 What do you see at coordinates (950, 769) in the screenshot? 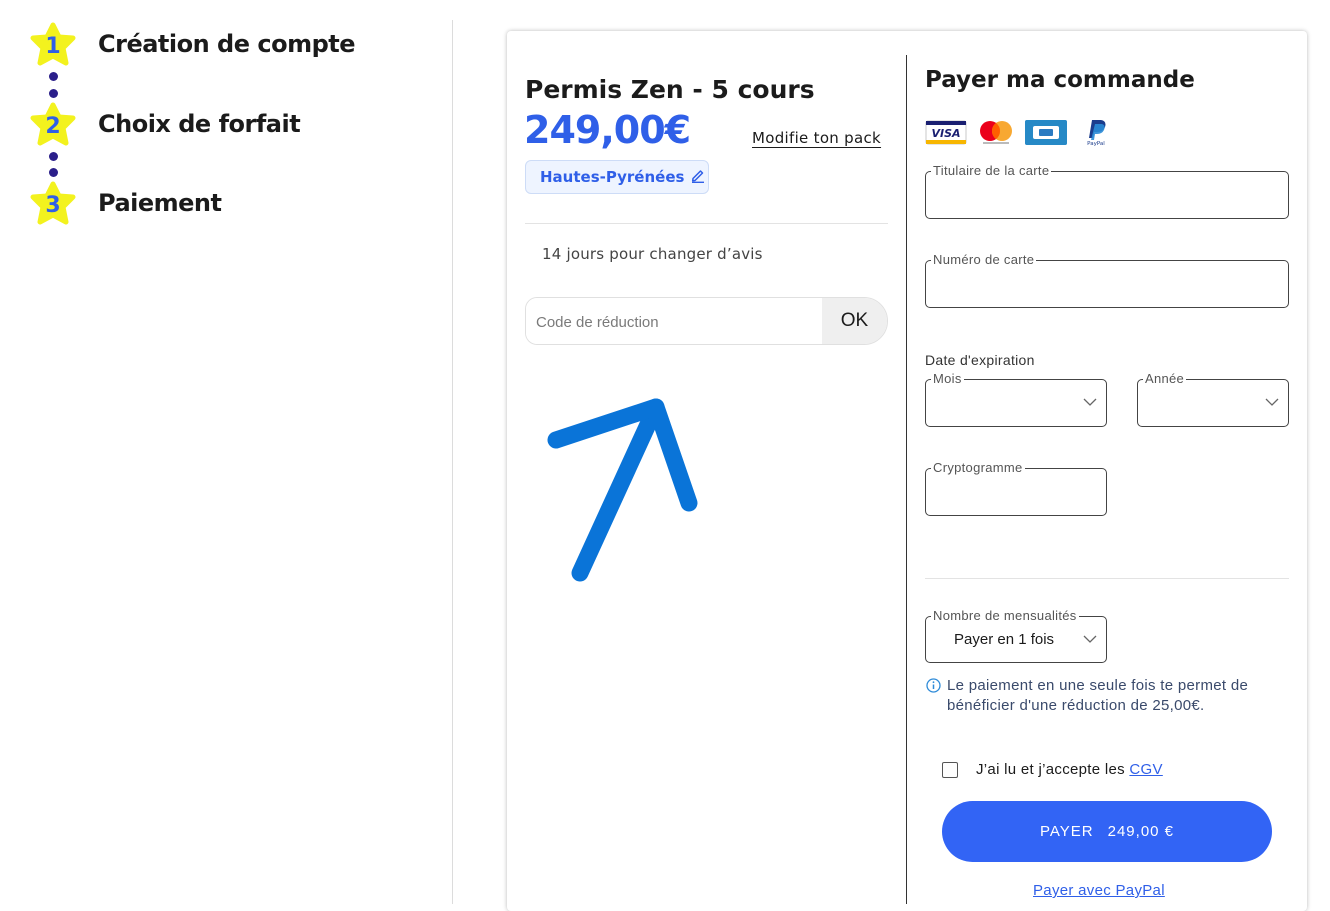
I see `cgv-checkbox` at bounding box center [950, 769].